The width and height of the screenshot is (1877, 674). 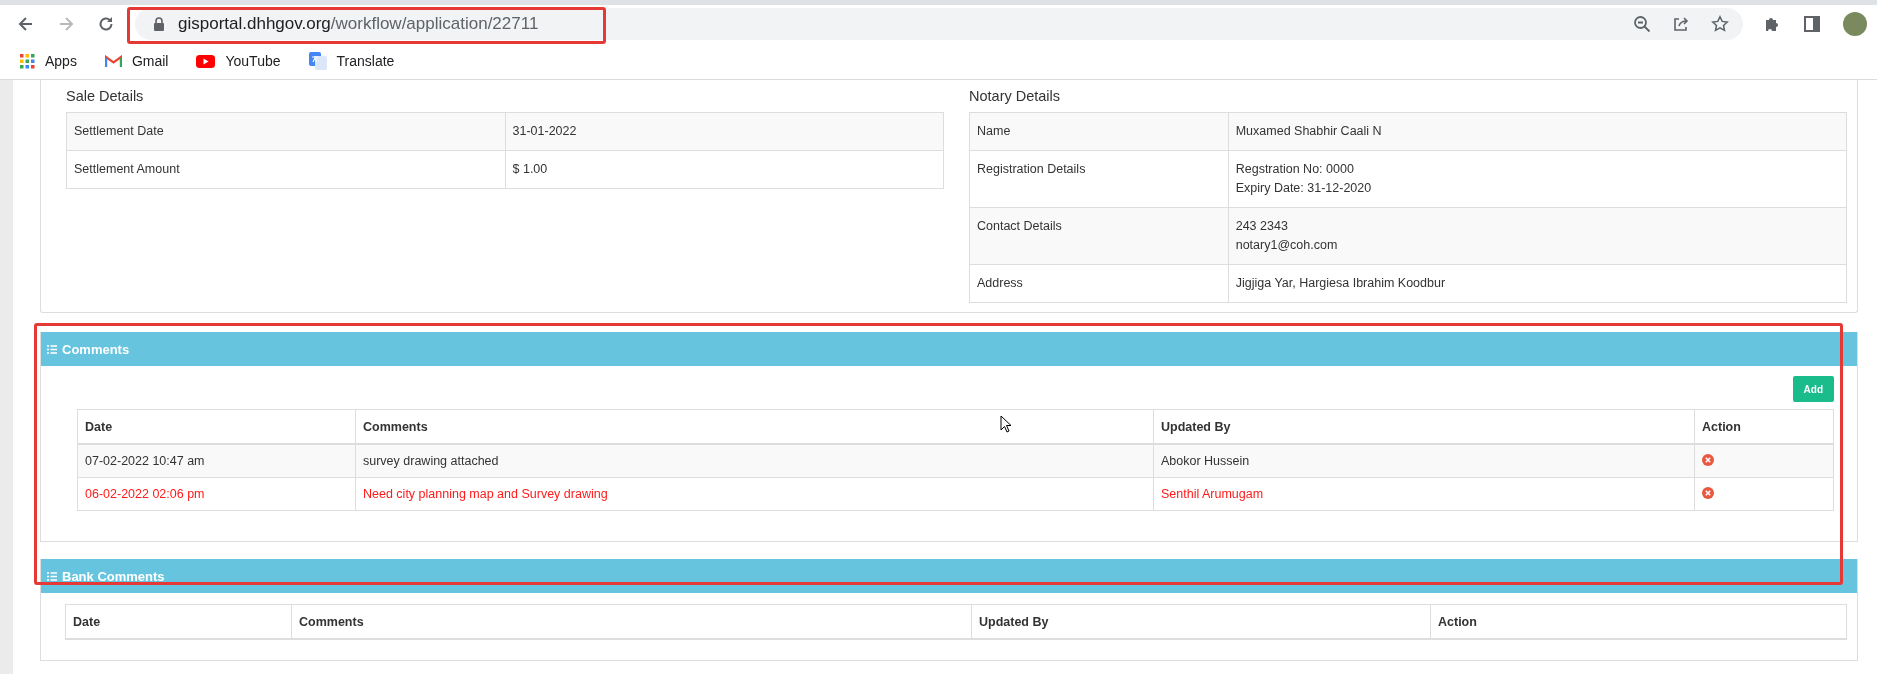 I want to click on table-cell: 31-01-2022, so click(x=724, y=131).